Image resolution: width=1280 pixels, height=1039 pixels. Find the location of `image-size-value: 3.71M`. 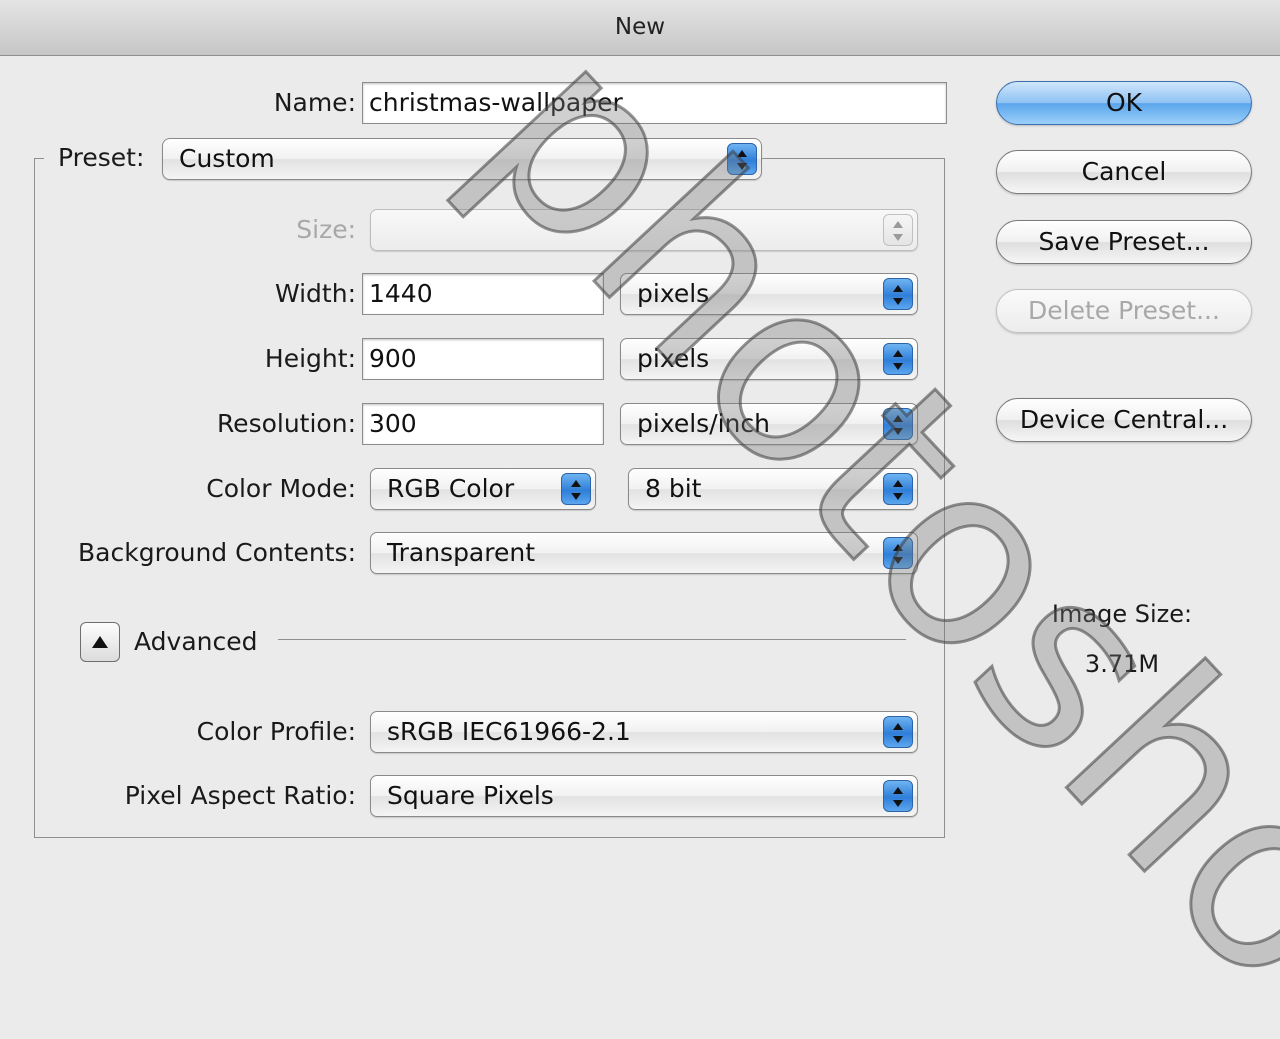

image-size-value: 3.71M is located at coordinates (1122, 664).